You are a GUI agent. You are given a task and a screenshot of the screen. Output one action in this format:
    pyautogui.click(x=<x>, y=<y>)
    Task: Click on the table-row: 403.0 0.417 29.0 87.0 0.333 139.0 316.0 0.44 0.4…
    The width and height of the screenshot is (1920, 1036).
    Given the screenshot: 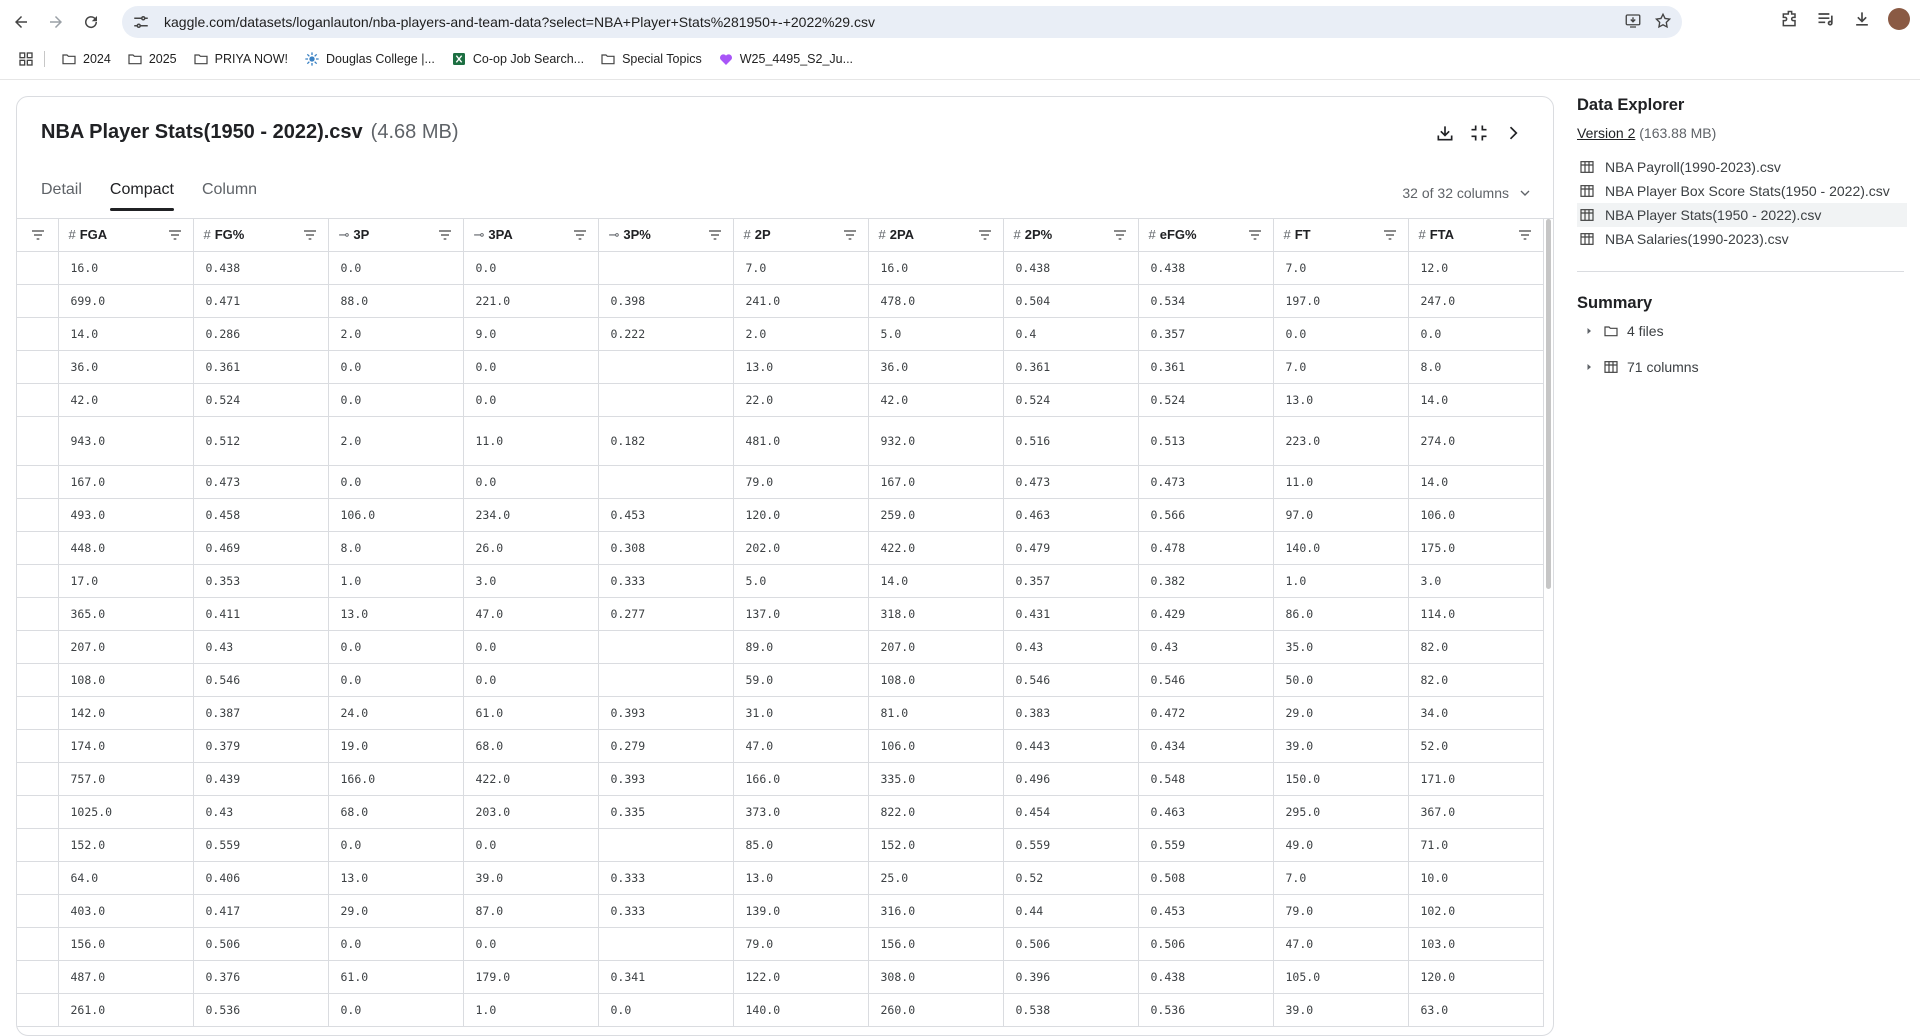 What is the action you would take?
    pyautogui.click(x=780, y=911)
    